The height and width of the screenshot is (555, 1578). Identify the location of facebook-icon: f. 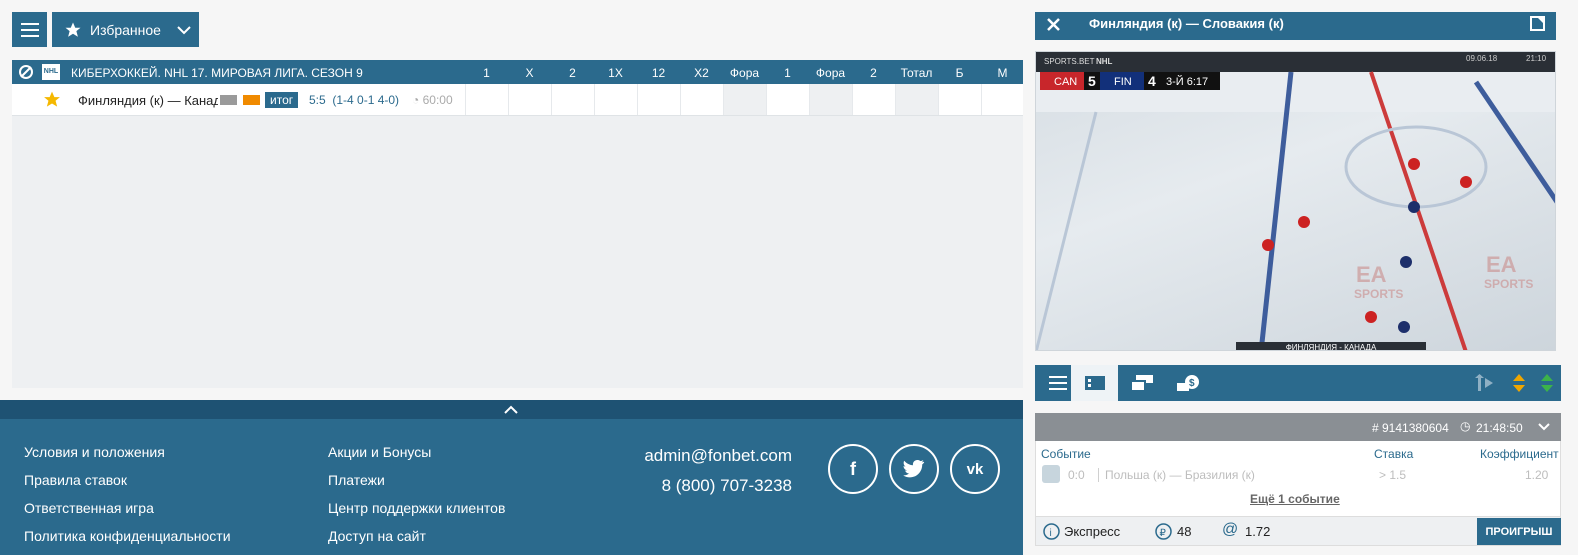
(853, 469).